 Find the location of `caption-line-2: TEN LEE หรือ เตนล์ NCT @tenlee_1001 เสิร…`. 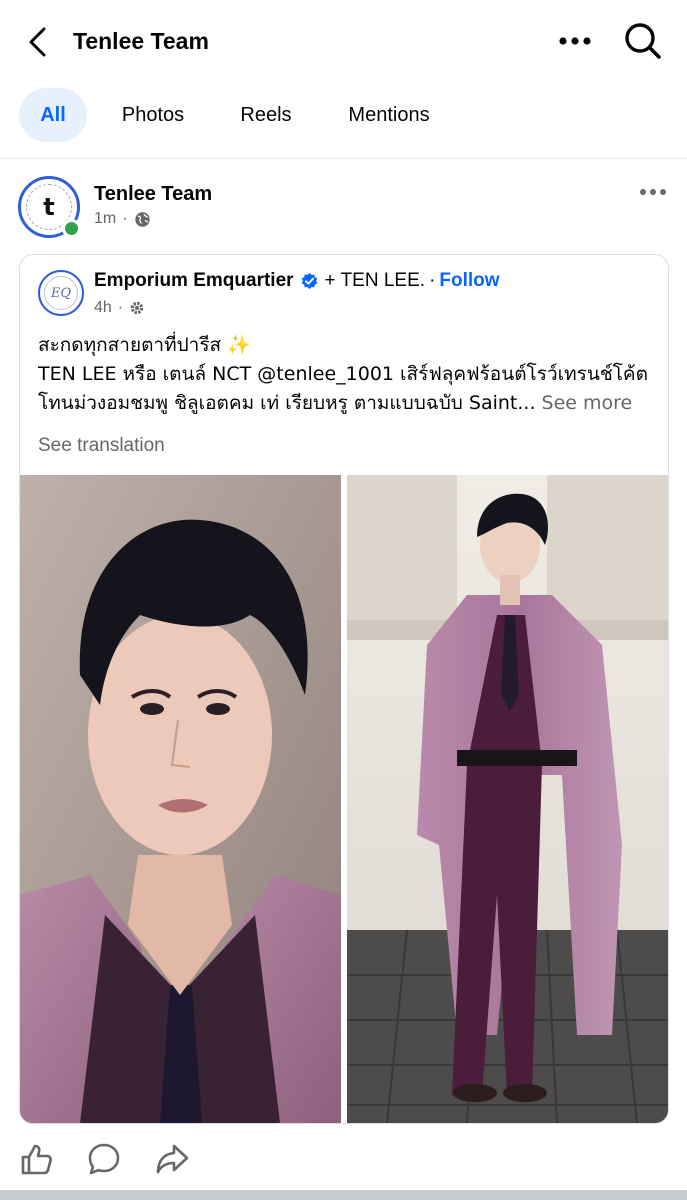

caption-line-2: TEN LEE หรือ เตนล์ NCT @tenlee_1001 เสิร… is located at coordinates (343, 374).